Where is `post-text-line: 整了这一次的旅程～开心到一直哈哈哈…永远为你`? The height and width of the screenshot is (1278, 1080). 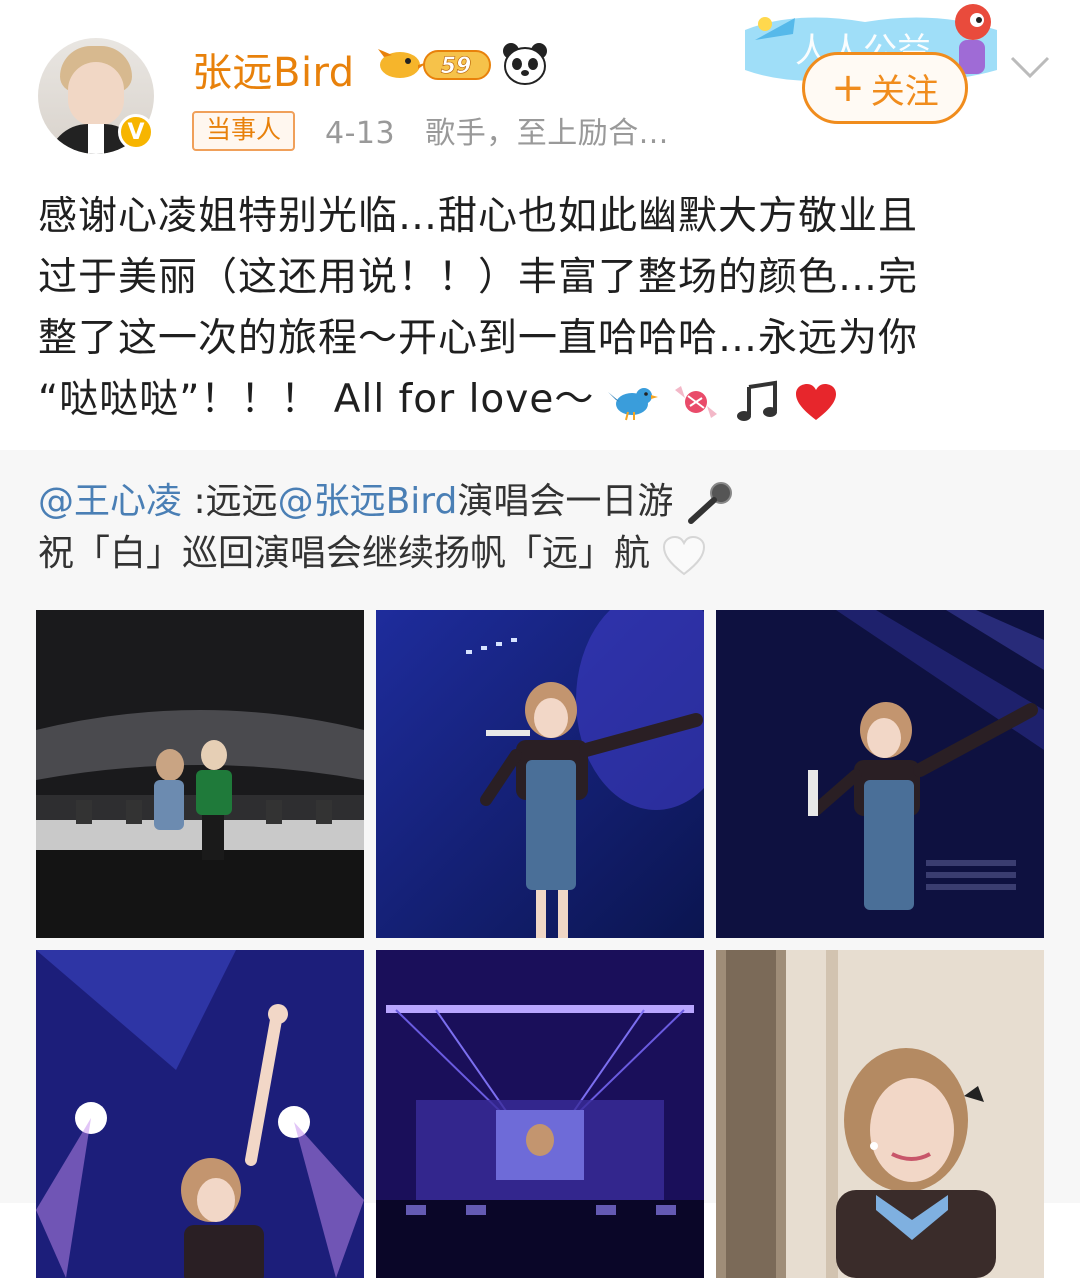 post-text-line: 整了这一次的旅程～开心到一直哈哈哈…永远为你 is located at coordinates (478, 338).